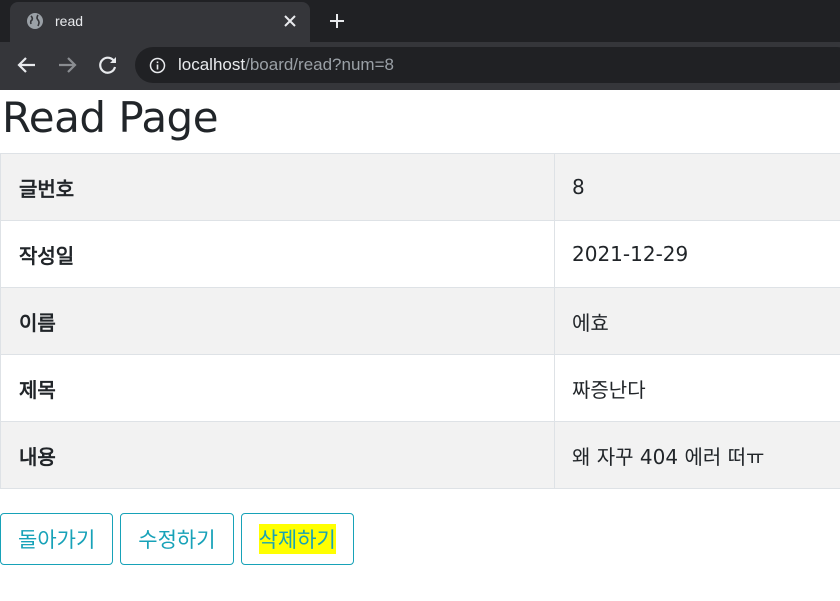  Describe the element at coordinates (160, 22) in the screenshot. I see `browser-tab: read` at that location.